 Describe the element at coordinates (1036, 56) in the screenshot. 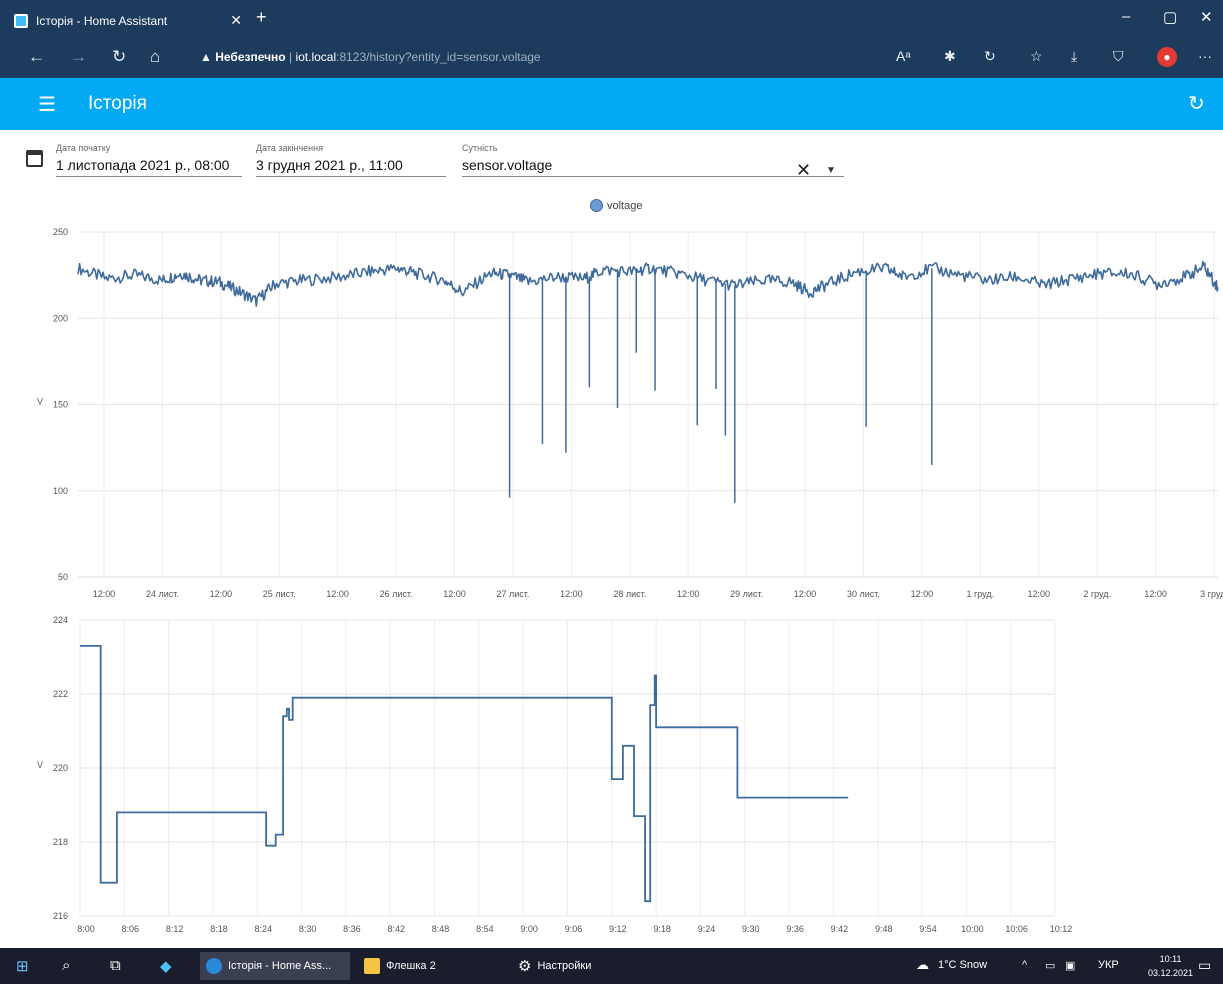

I see `favorites-icon: ☆` at that location.